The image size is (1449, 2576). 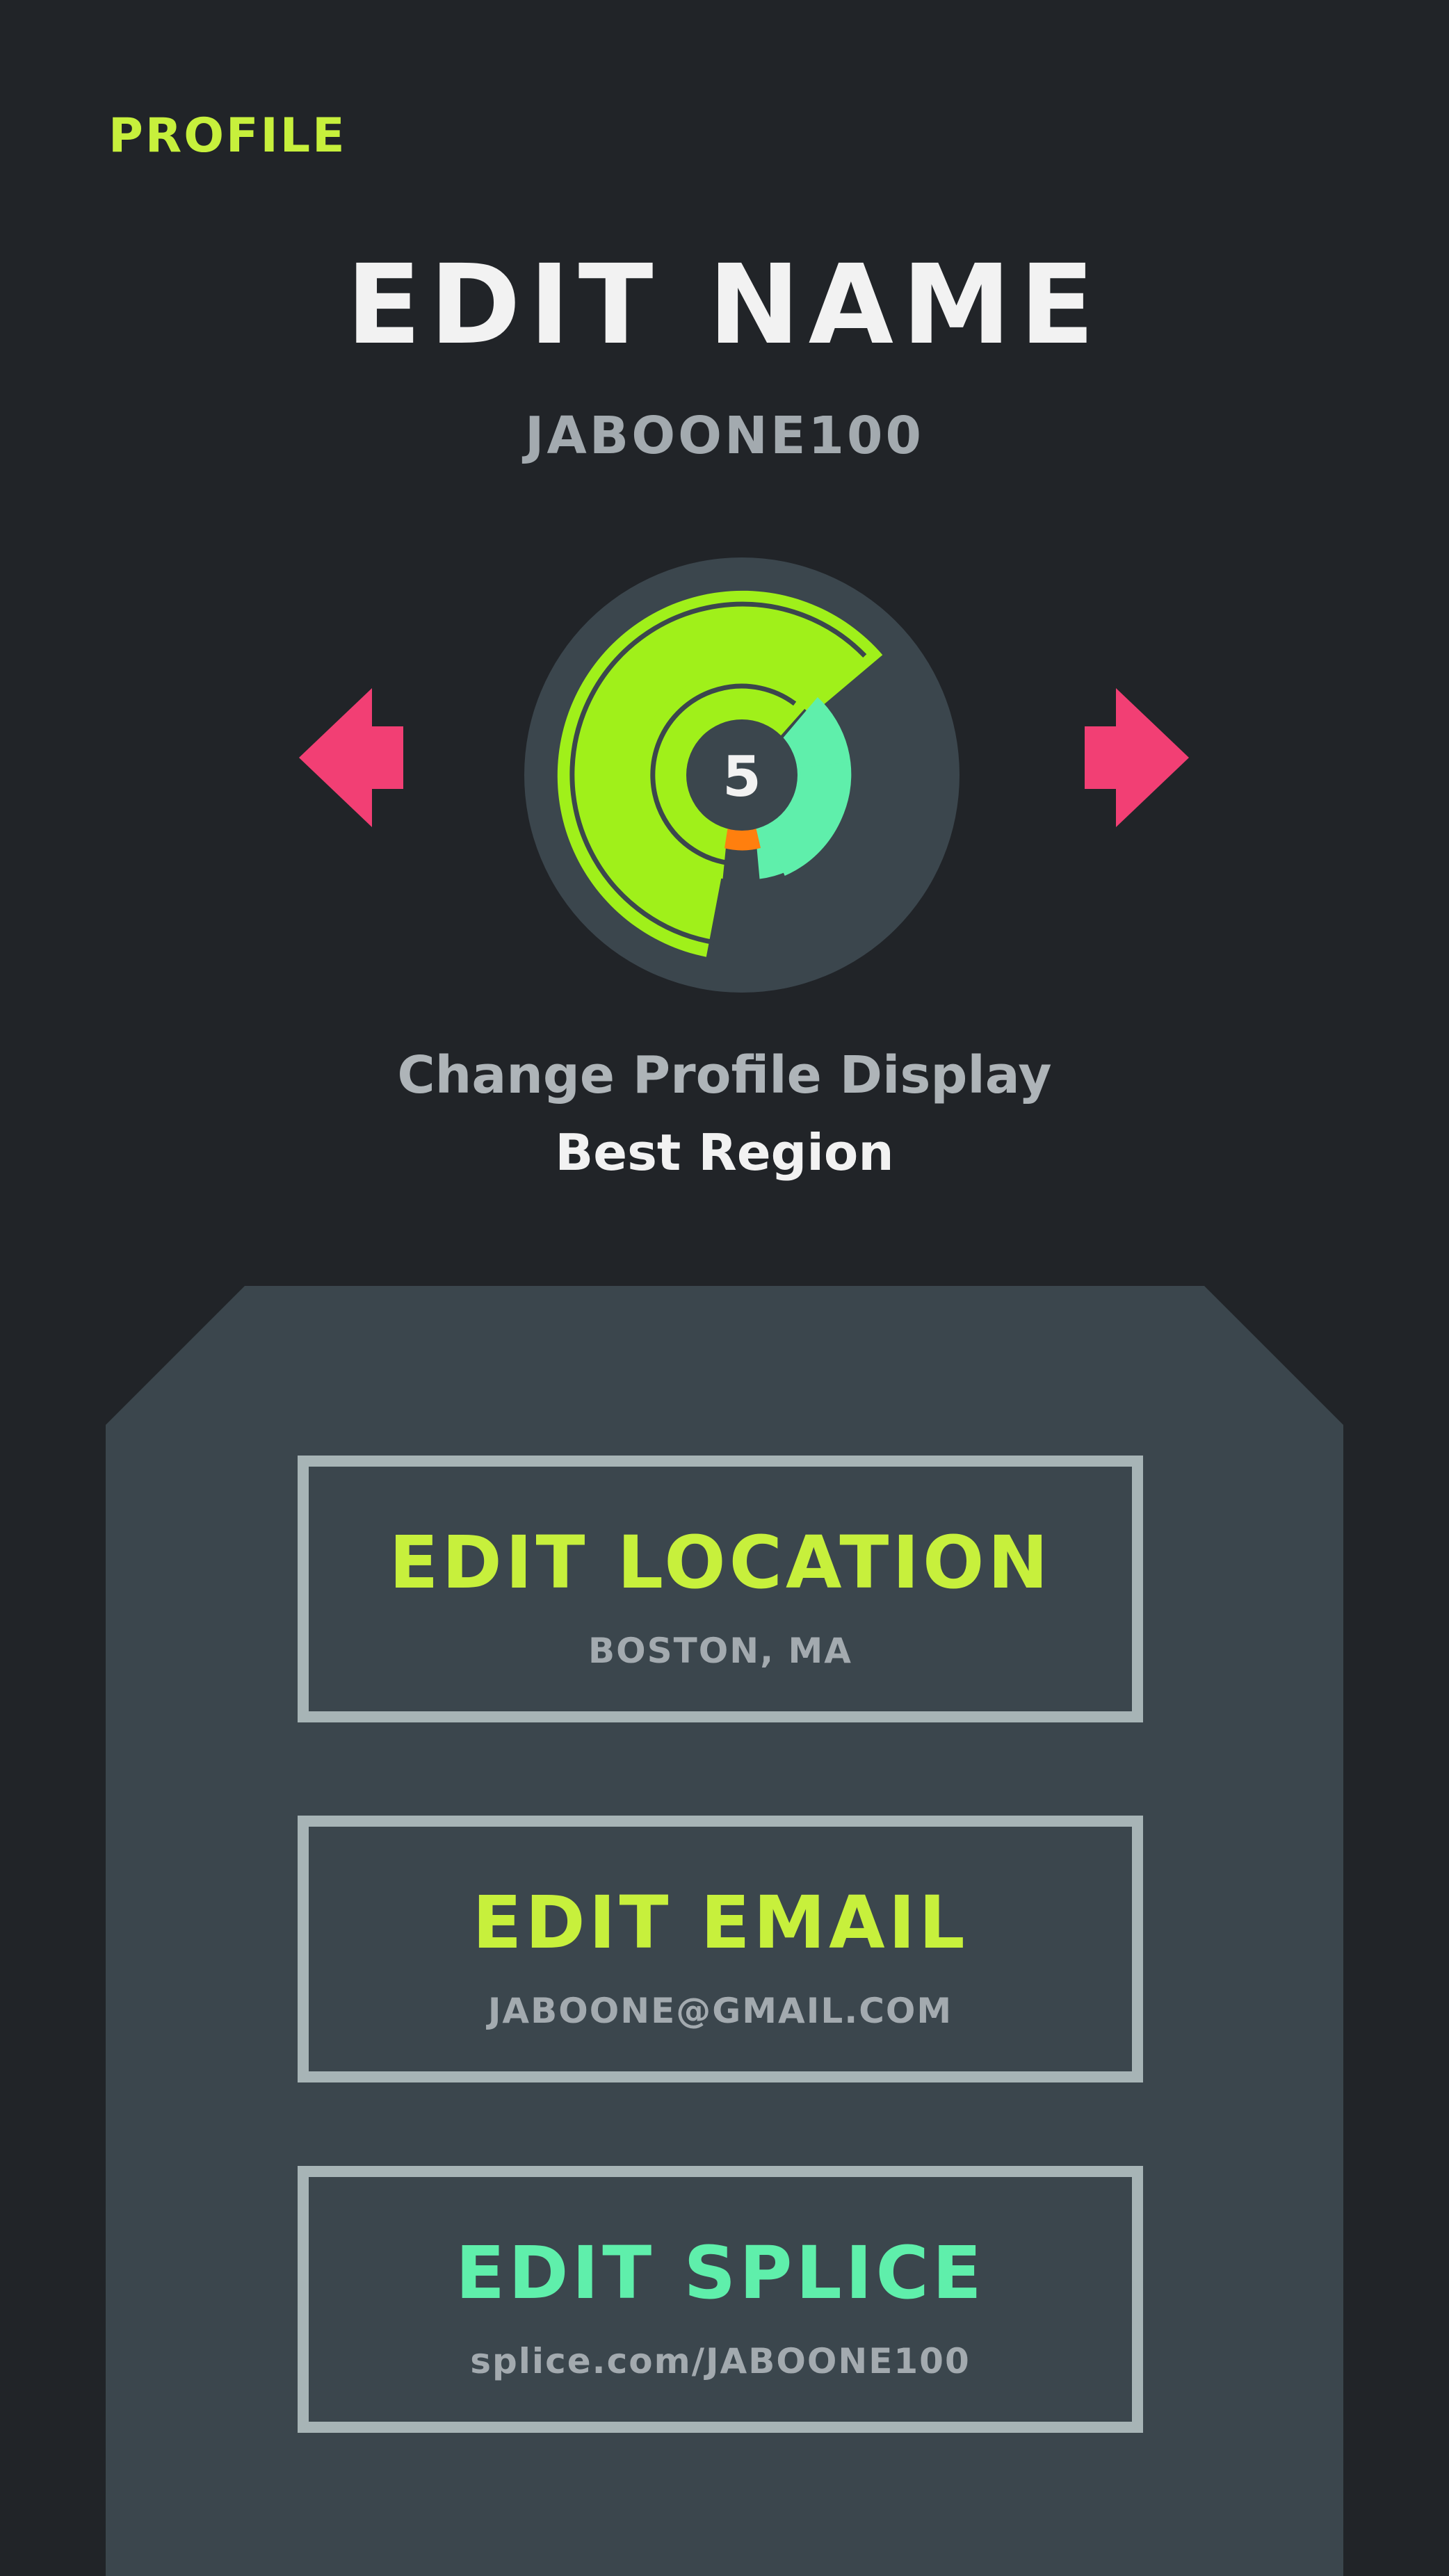 I want to click on username-label: JABOONE100, so click(x=724, y=436).